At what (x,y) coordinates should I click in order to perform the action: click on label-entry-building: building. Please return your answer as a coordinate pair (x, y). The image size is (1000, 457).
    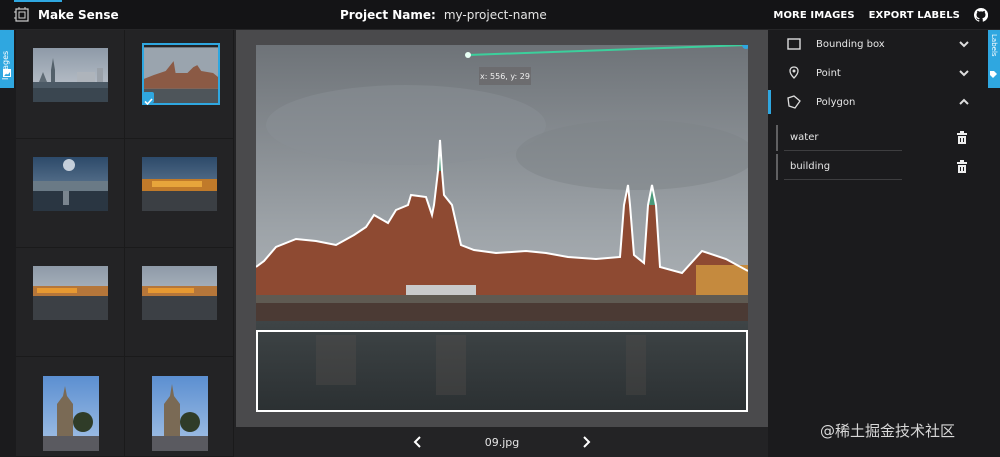
    Looking at the image, I should click on (879, 167).